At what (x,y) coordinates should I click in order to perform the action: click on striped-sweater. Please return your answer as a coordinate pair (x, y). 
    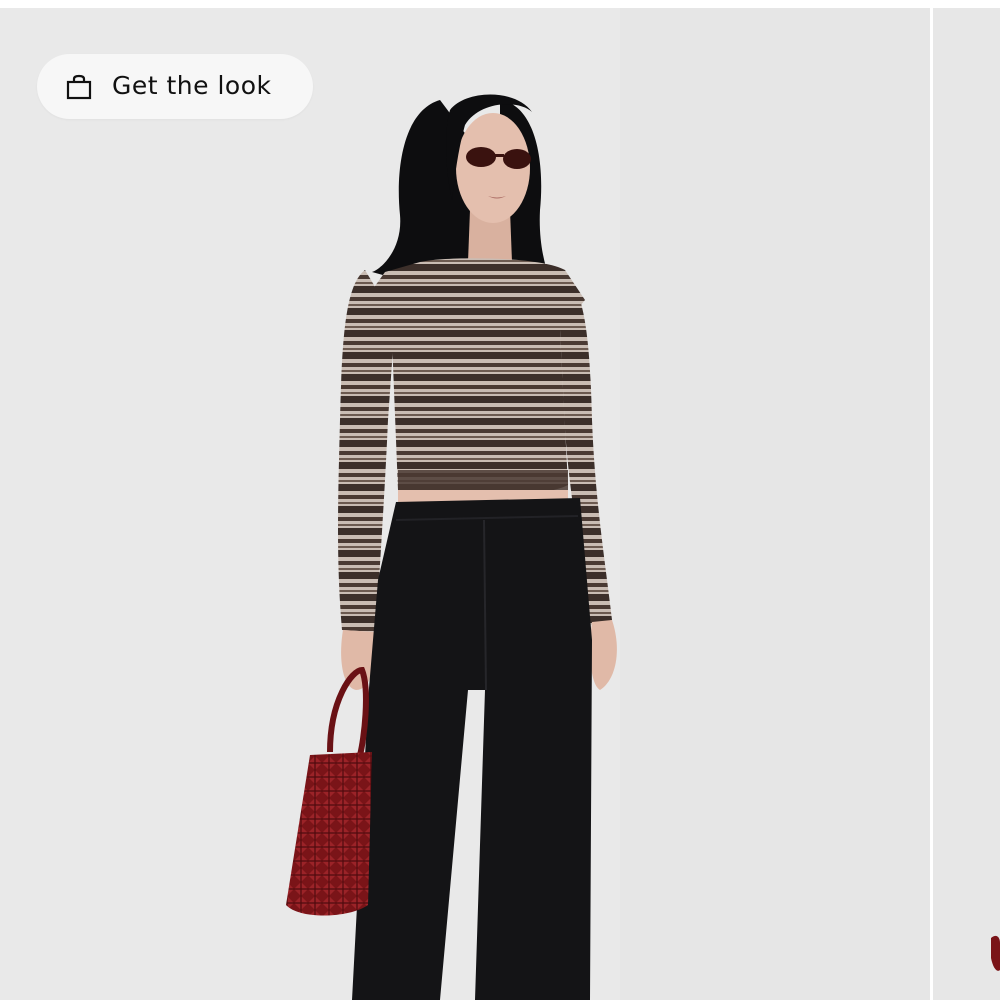
    Looking at the image, I should click on (475, 377).